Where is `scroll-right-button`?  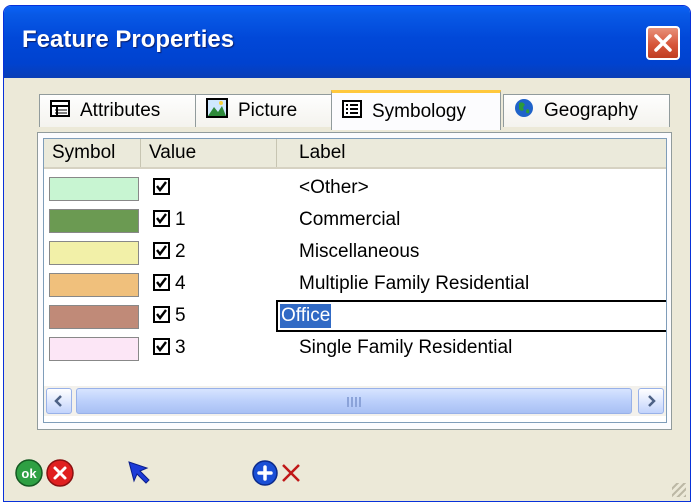
scroll-right-button is located at coordinates (651, 401).